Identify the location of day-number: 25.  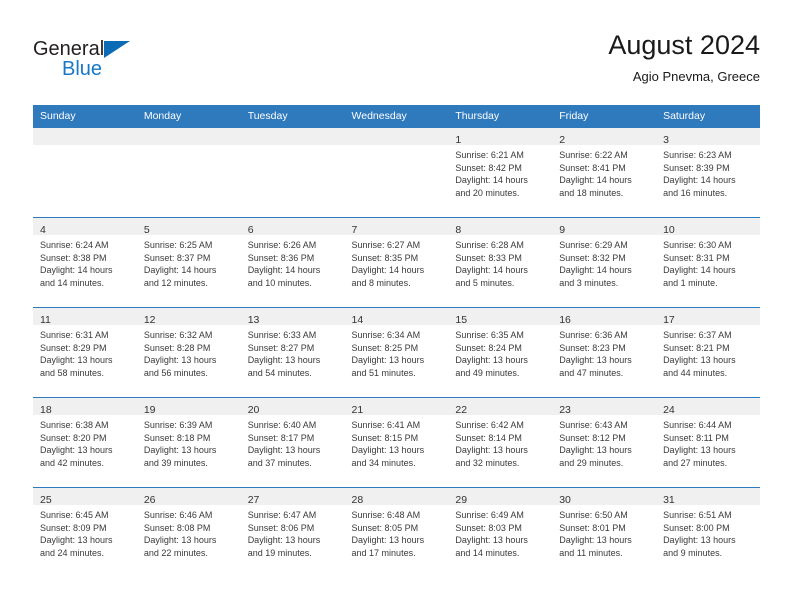
(46, 500).